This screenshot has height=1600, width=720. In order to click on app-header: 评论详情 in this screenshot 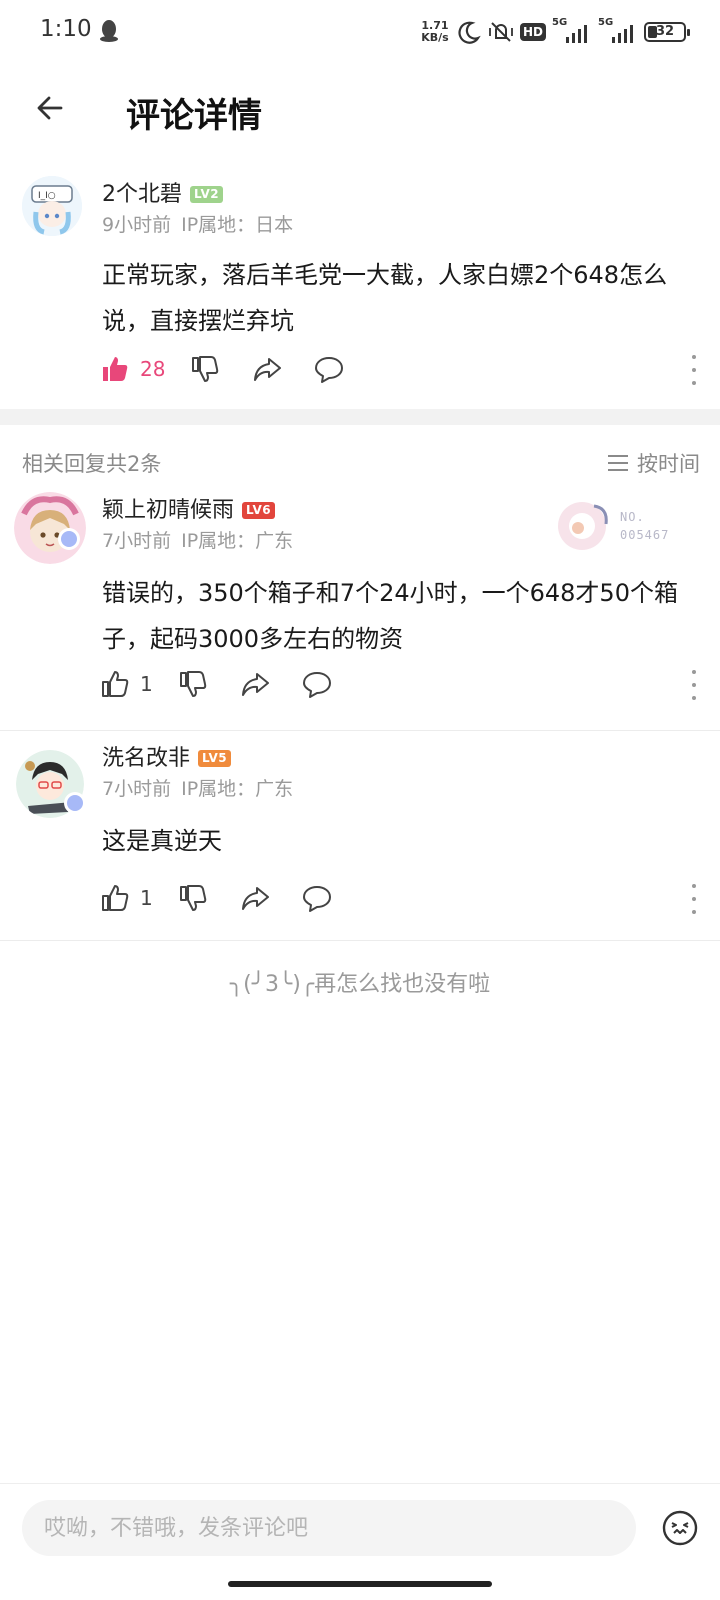, I will do `click(360, 109)`.